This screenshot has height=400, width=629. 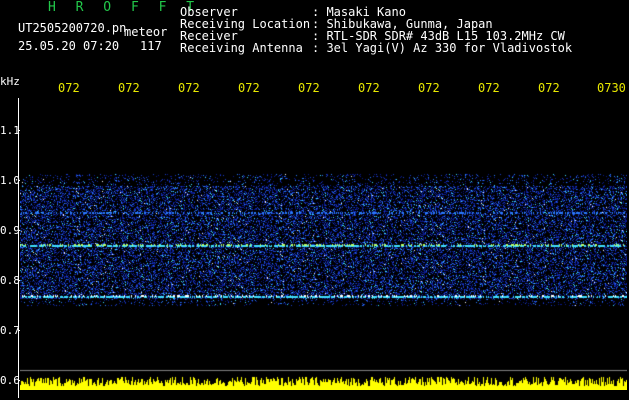 I want to click on y-axis-line, so click(x=18, y=248).